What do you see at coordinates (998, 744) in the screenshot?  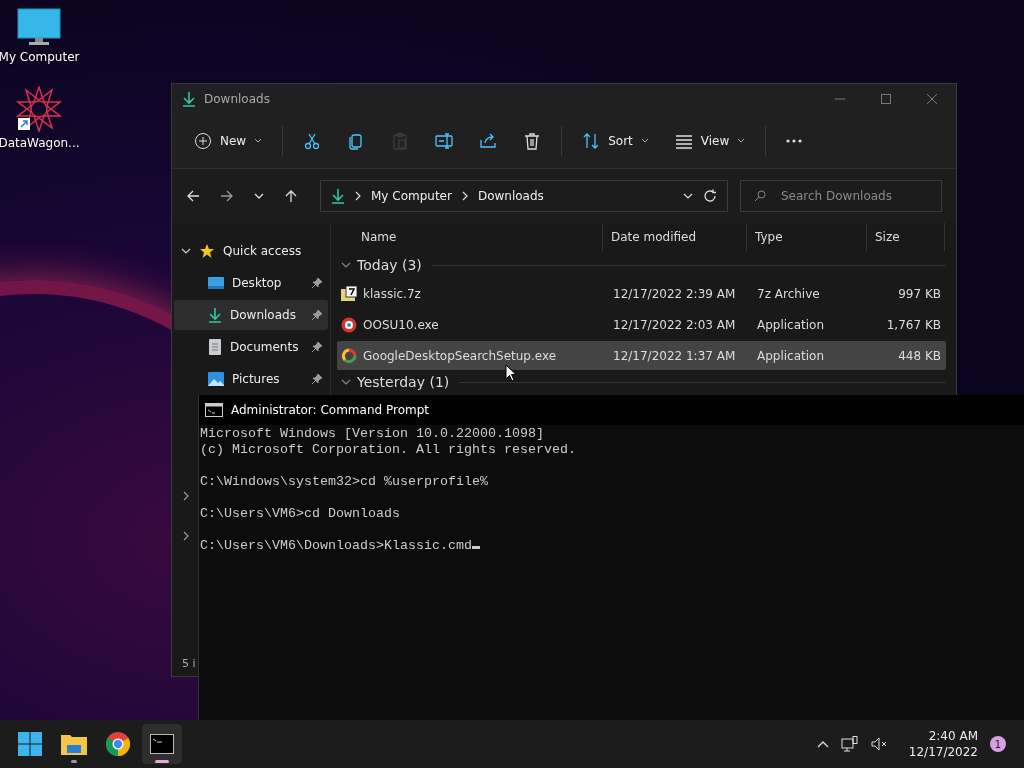 I see `notification-badge: 1` at bounding box center [998, 744].